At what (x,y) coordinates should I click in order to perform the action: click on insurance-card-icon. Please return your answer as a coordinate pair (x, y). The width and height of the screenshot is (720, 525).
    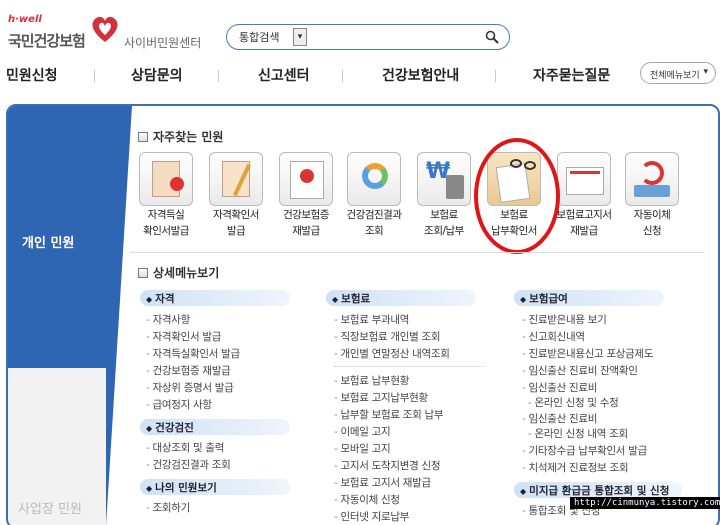
    Looking at the image, I should click on (306, 179).